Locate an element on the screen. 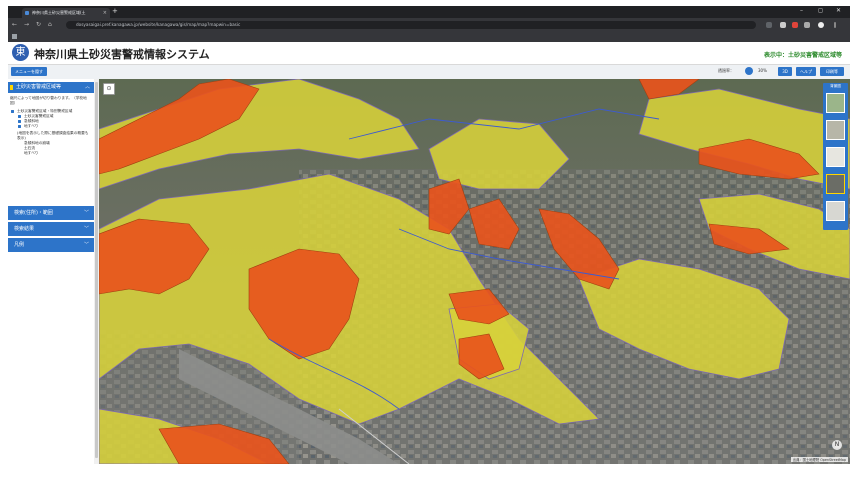  section-header: 土砂災害警戒区域等 ︿ is located at coordinates (51, 87).